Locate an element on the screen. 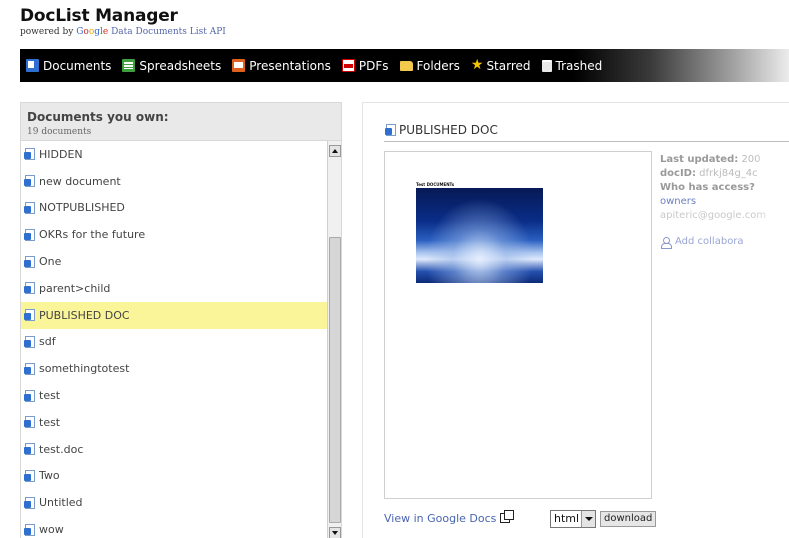  list-item: One is located at coordinates (174, 261).